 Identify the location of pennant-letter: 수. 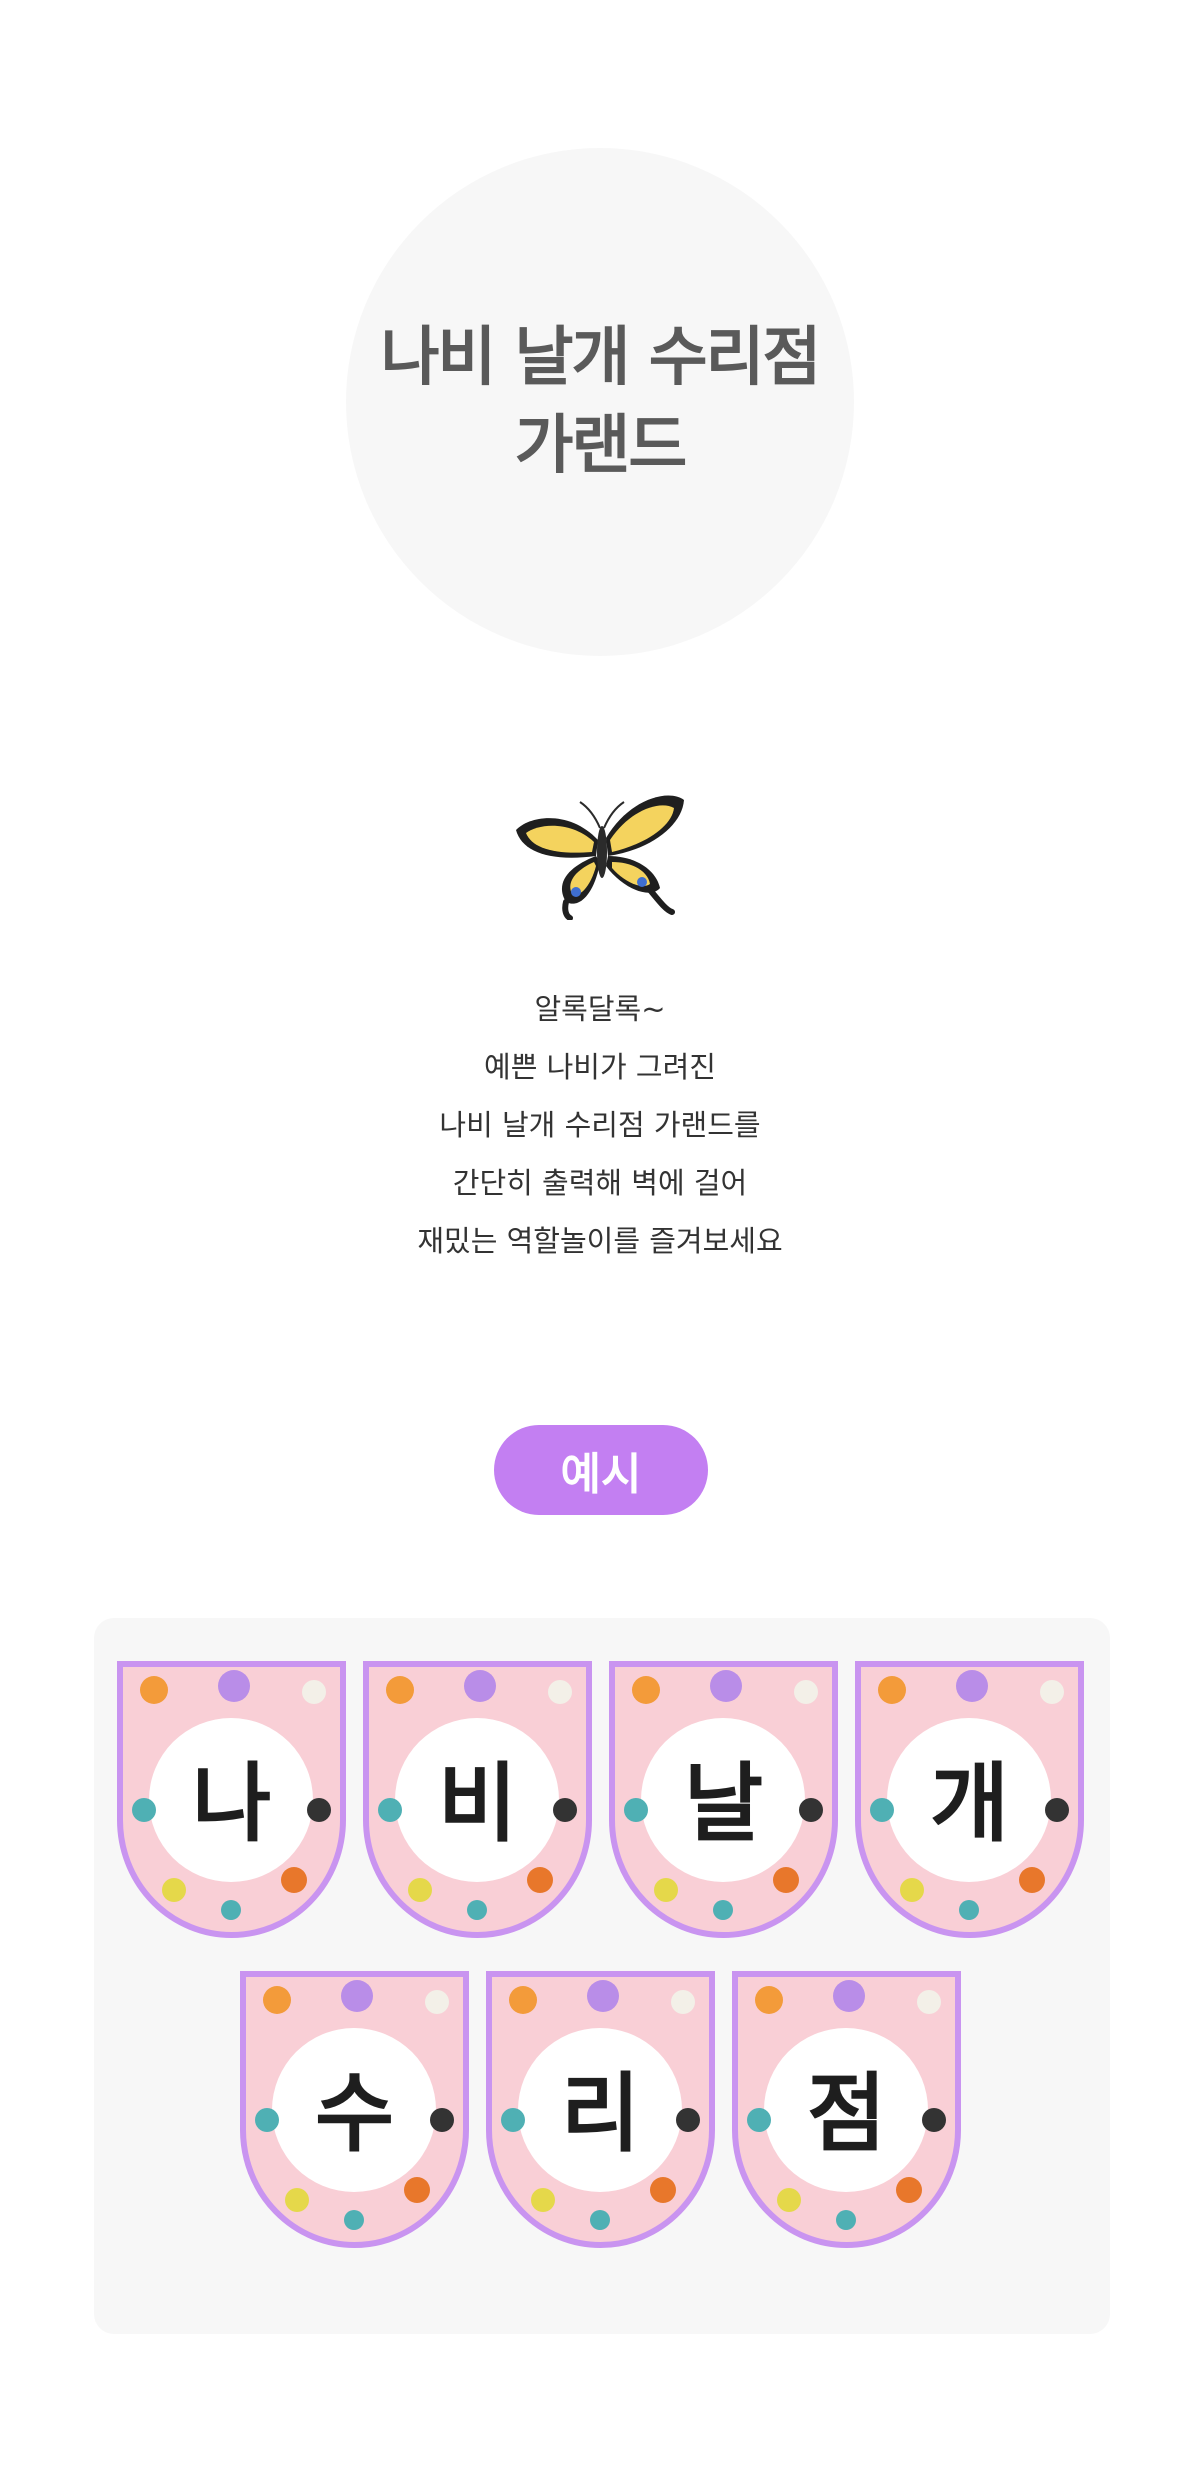
(354, 2113).